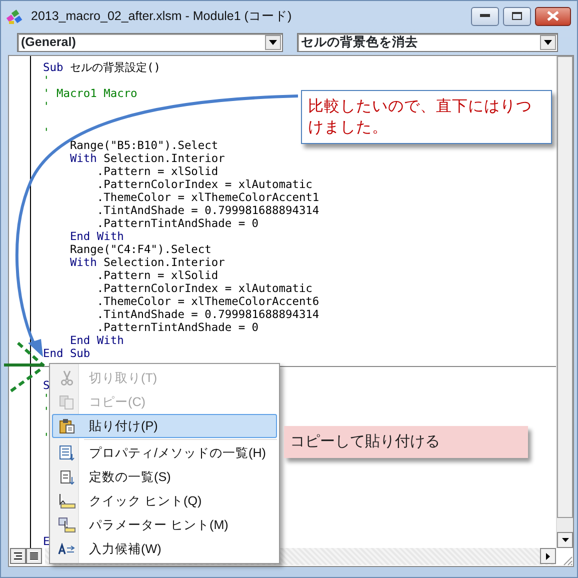 This screenshot has height=578, width=578. Describe the element at coordinates (66, 353) in the screenshot. I see `code-line: End Sub` at that location.